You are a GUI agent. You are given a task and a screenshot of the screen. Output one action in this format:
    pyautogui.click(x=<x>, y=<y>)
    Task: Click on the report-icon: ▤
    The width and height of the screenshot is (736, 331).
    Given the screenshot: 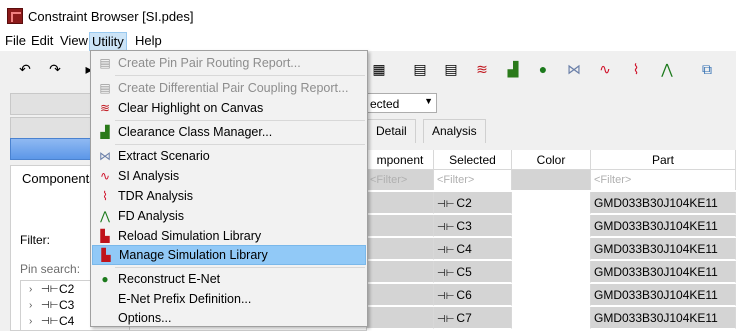 What is the action you would take?
    pyautogui.click(x=420, y=69)
    